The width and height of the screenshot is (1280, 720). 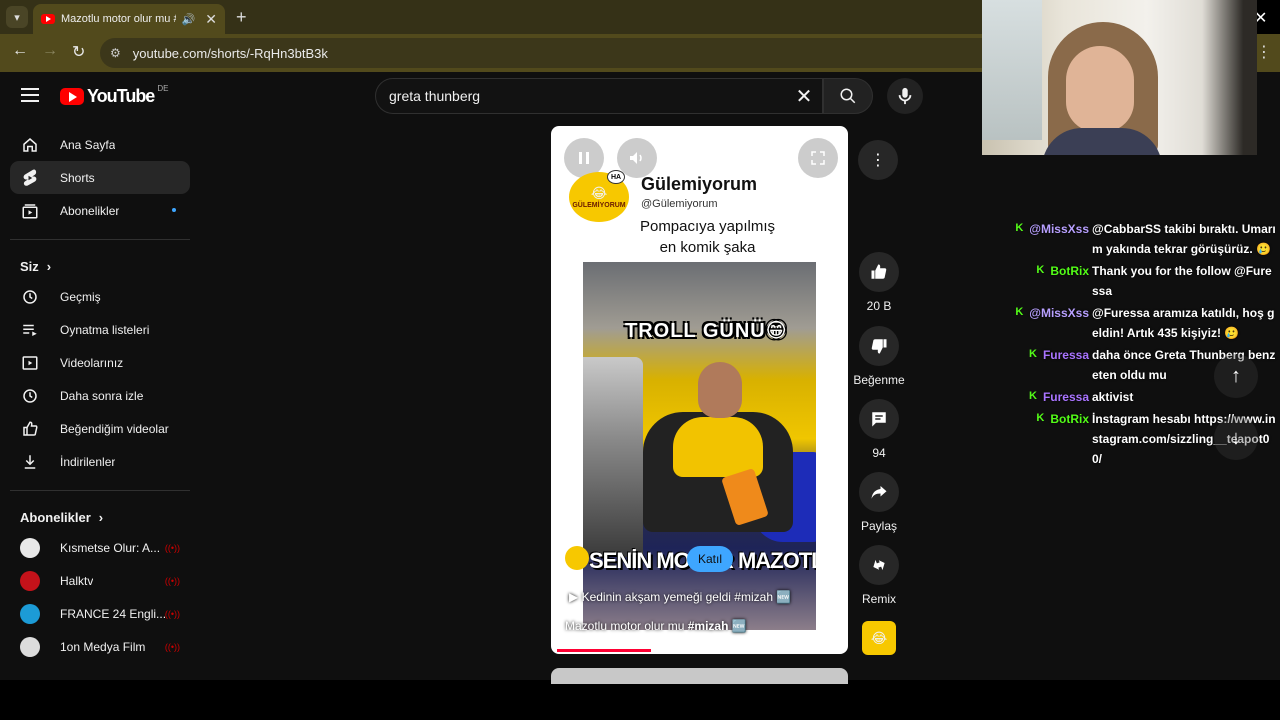 I want to click on section-title-subscriptions: Abonelikler ›, so click(x=100, y=517).